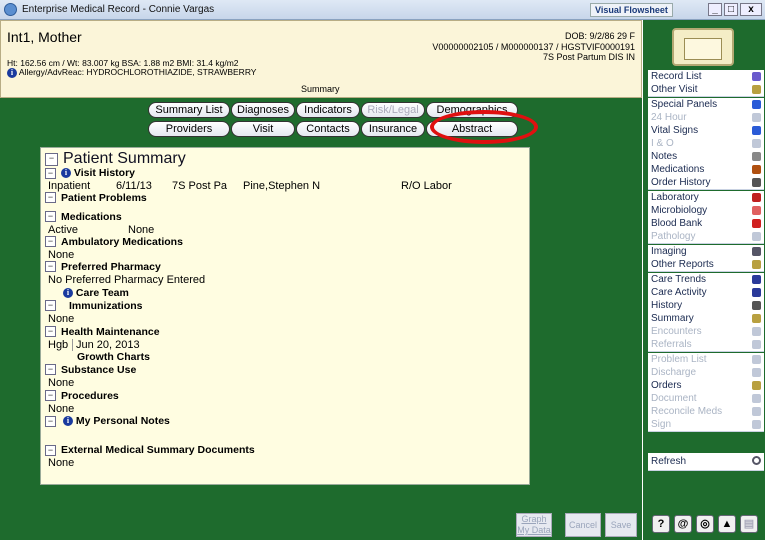  Describe the element at coordinates (69, 186) in the screenshot. I see `visit-type: Inpatient` at that location.